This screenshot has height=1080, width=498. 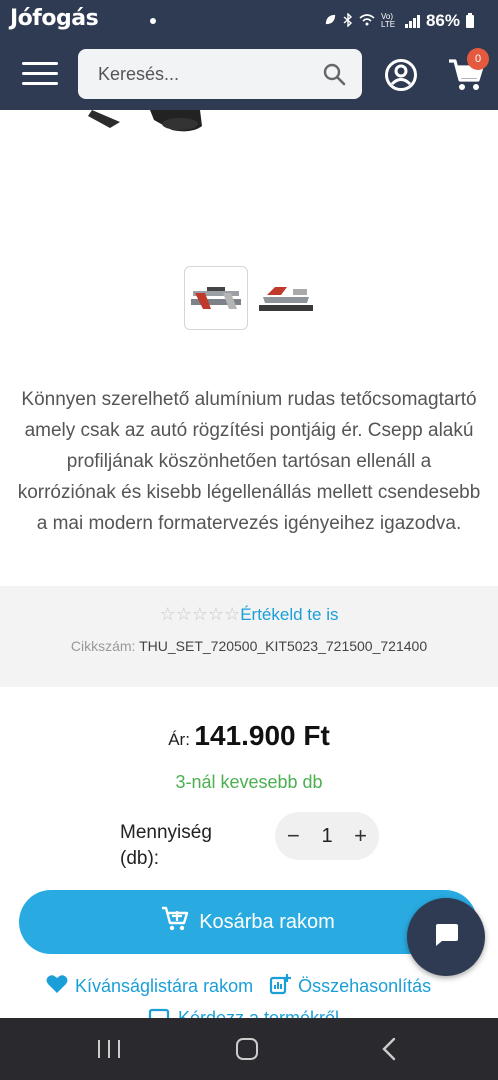 I want to click on chat-button, so click(x=446, y=937).